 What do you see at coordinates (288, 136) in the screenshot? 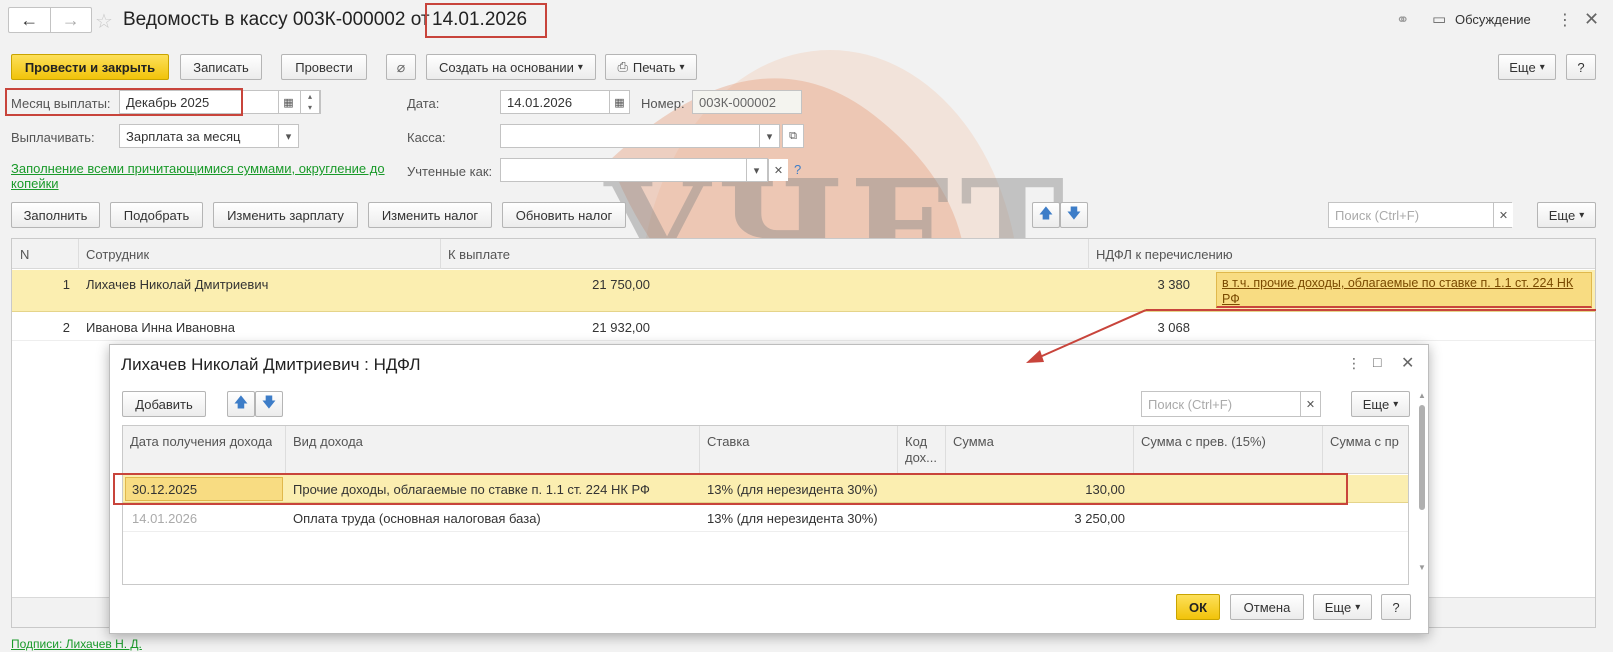
I see `pay-dropdown-icon: ▾` at bounding box center [288, 136].